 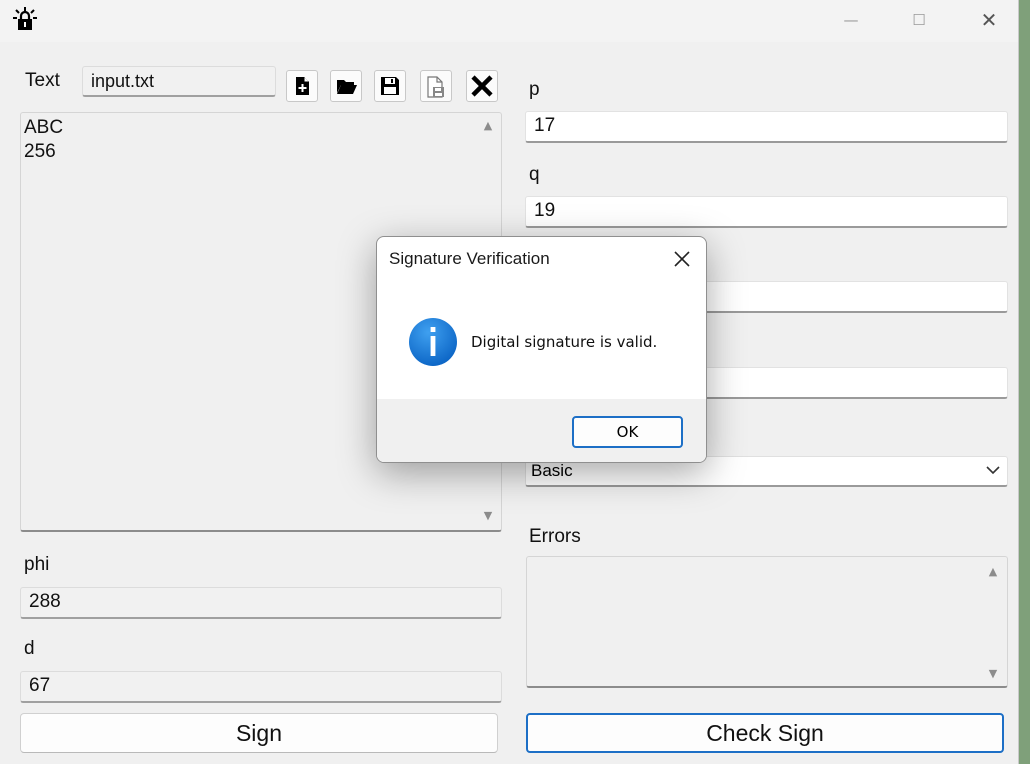 I want to click on open-folder-icon, so click(x=347, y=87).